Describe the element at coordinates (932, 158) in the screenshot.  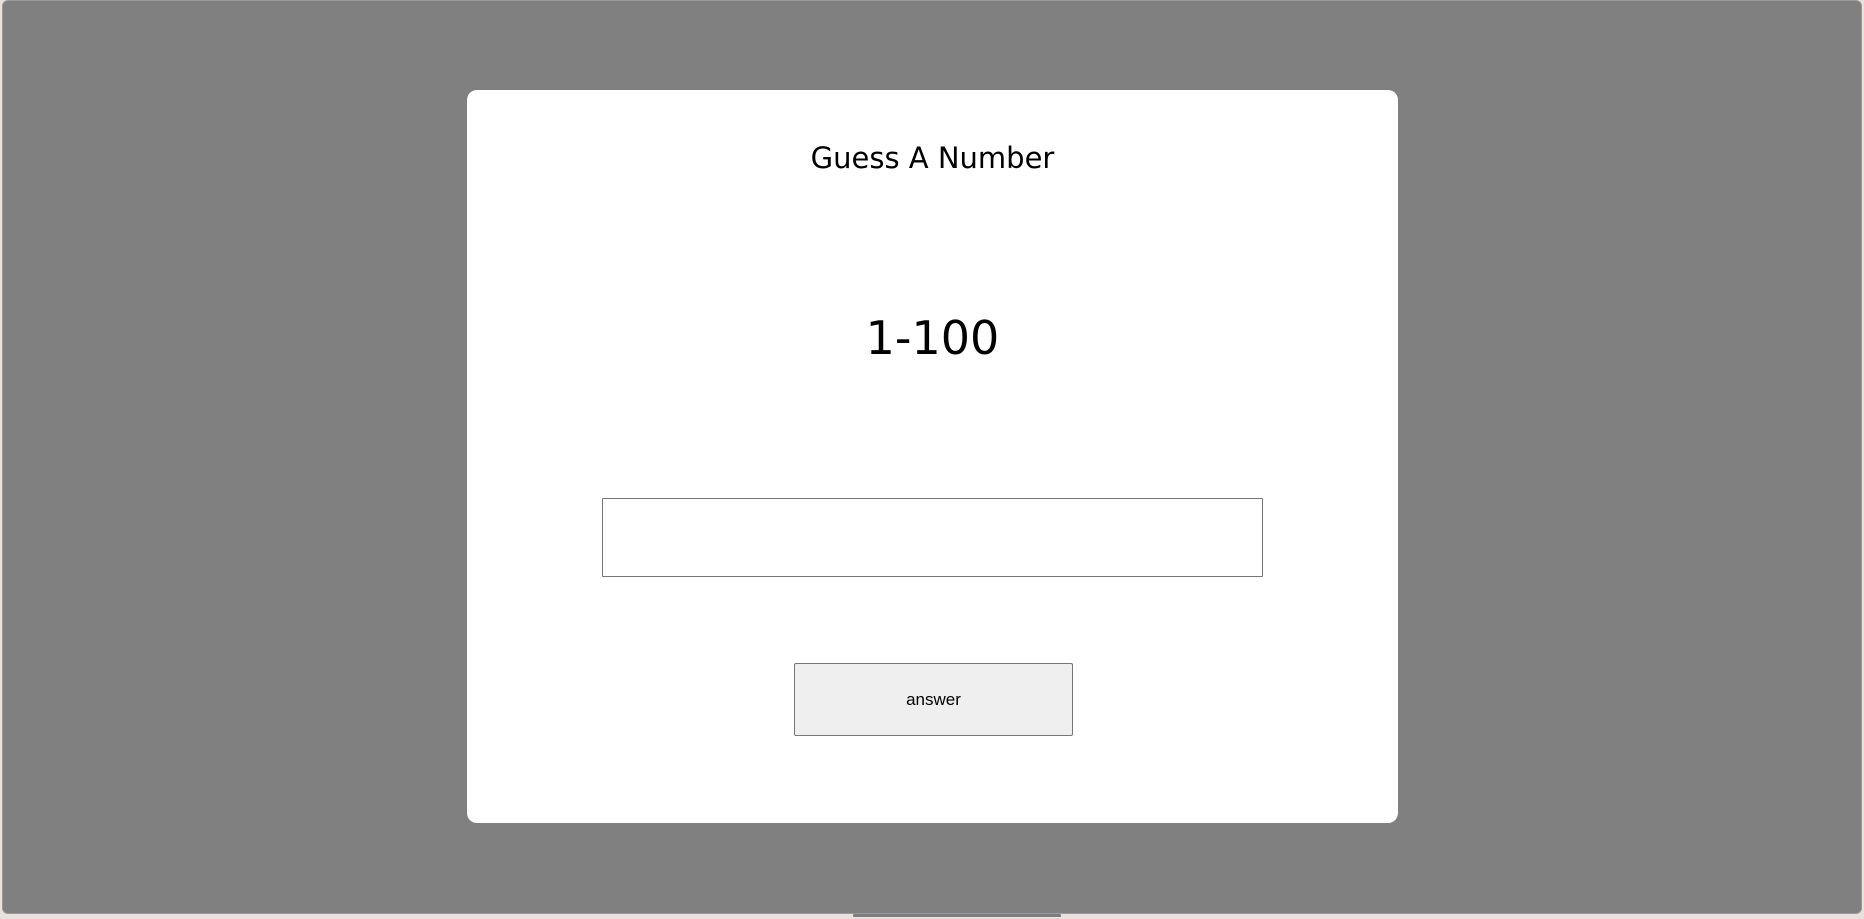
I see `page-title: Guess A Number` at that location.